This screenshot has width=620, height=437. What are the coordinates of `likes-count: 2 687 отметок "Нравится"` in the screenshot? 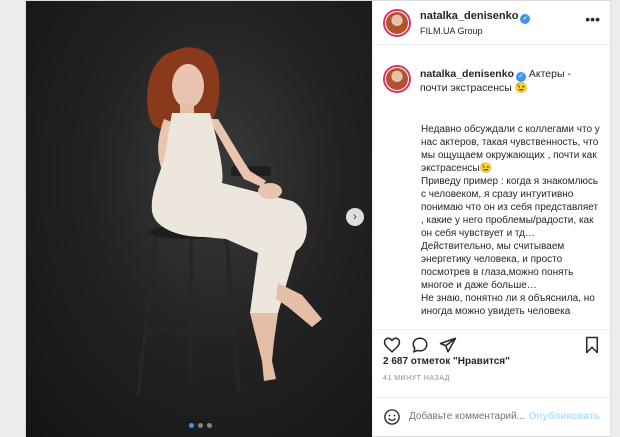 It's located at (446, 361).